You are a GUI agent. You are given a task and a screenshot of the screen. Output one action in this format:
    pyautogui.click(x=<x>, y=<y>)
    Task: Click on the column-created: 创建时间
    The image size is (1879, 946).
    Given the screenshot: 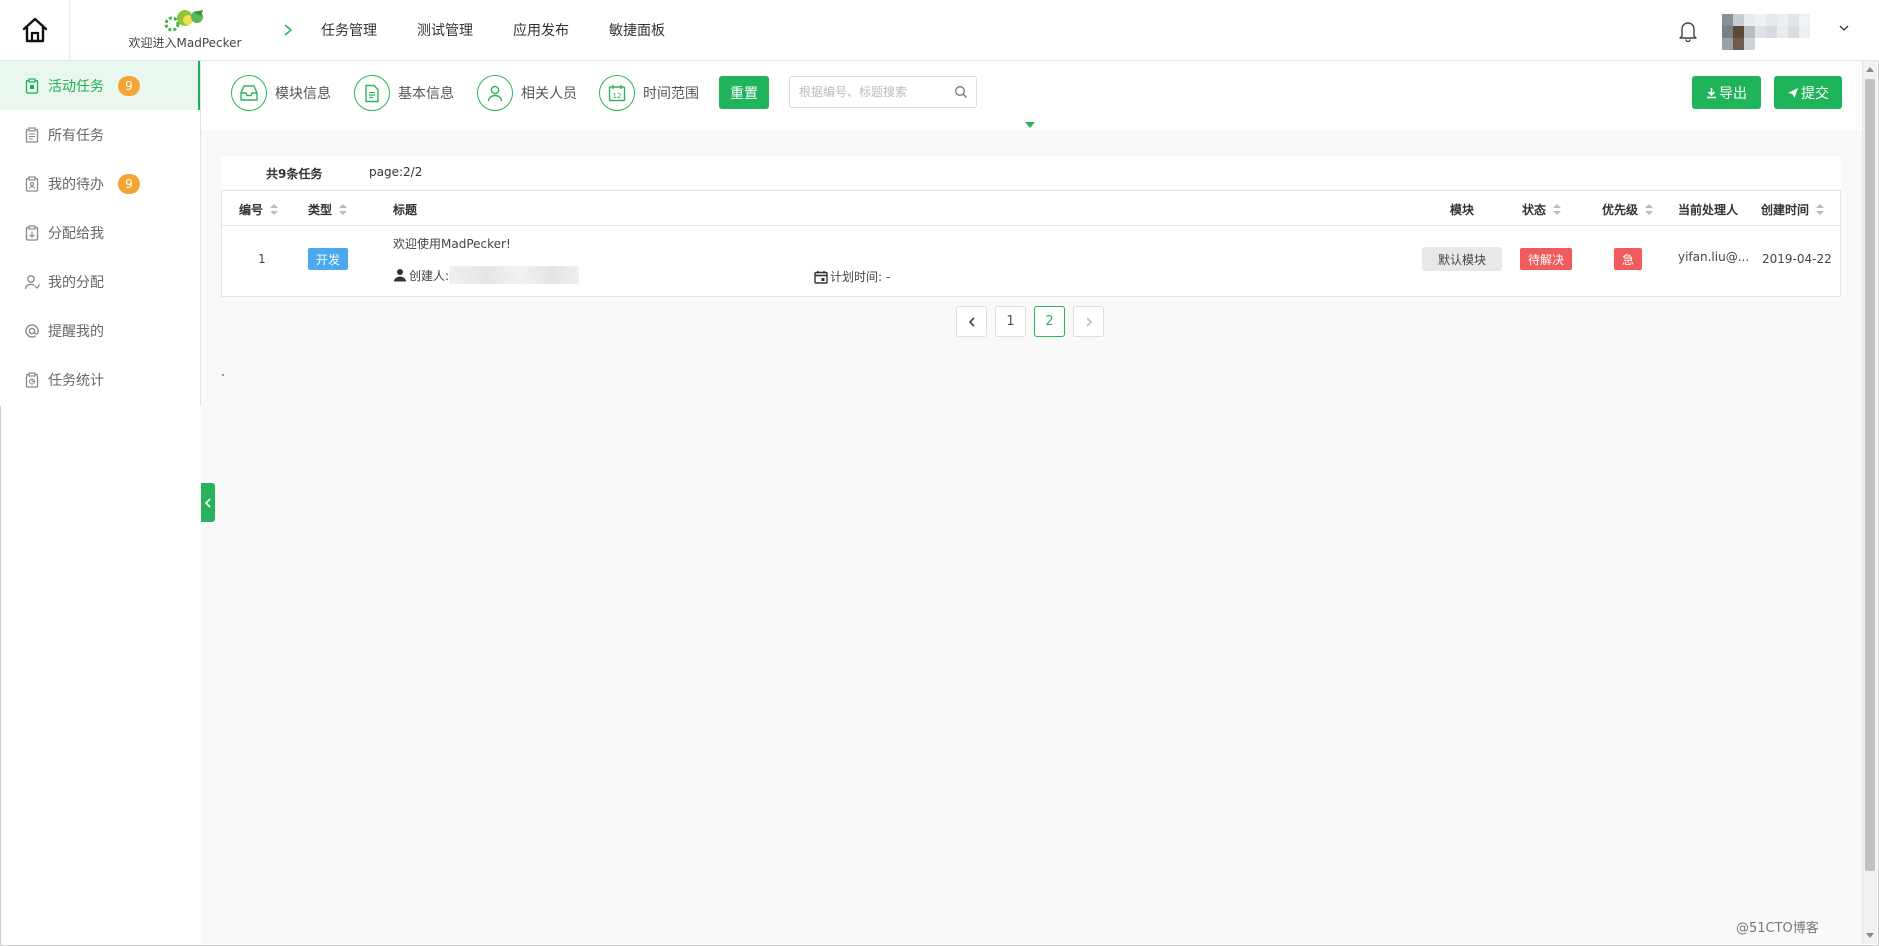 What is the action you would take?
    pyautogui.click(x=1793, y=209)
    